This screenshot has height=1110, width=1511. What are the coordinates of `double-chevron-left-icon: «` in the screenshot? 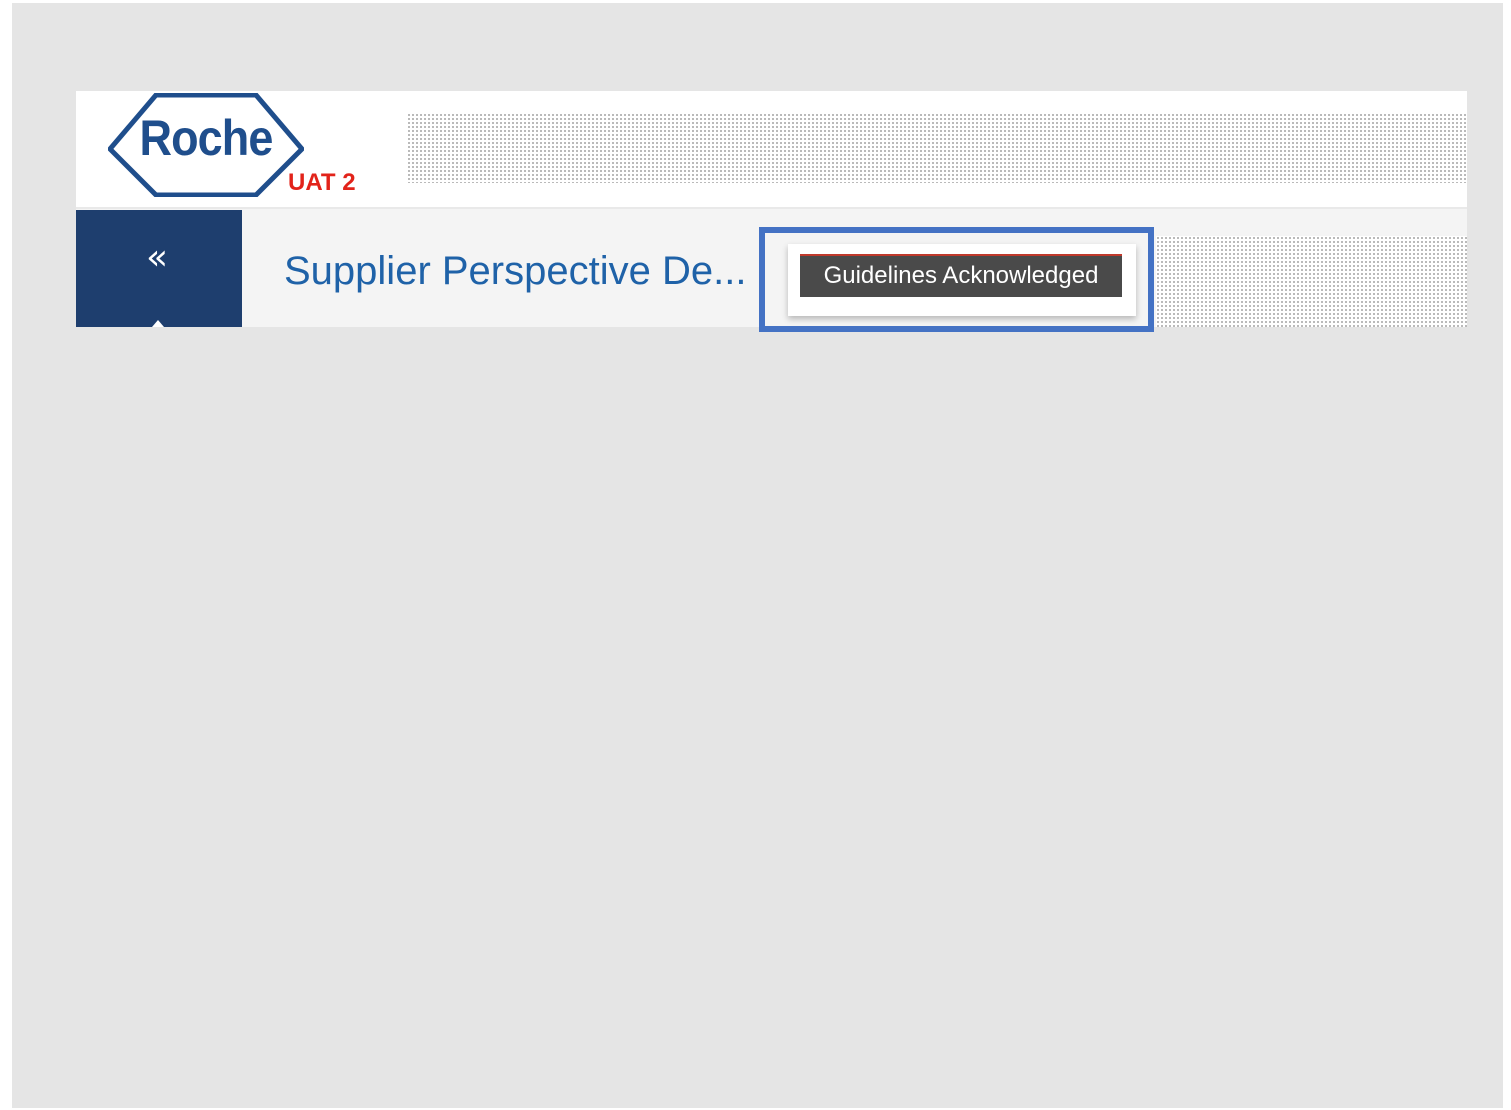 It's located at (157, 257).